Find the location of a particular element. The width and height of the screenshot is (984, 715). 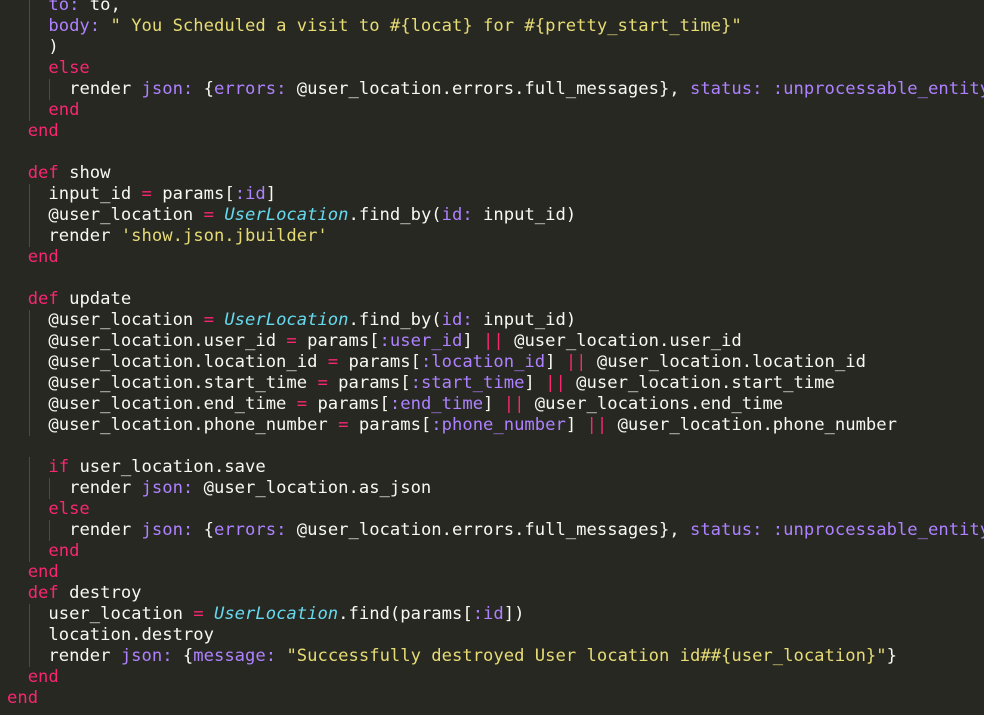

code-token: } is located at coordinates (891, 656).